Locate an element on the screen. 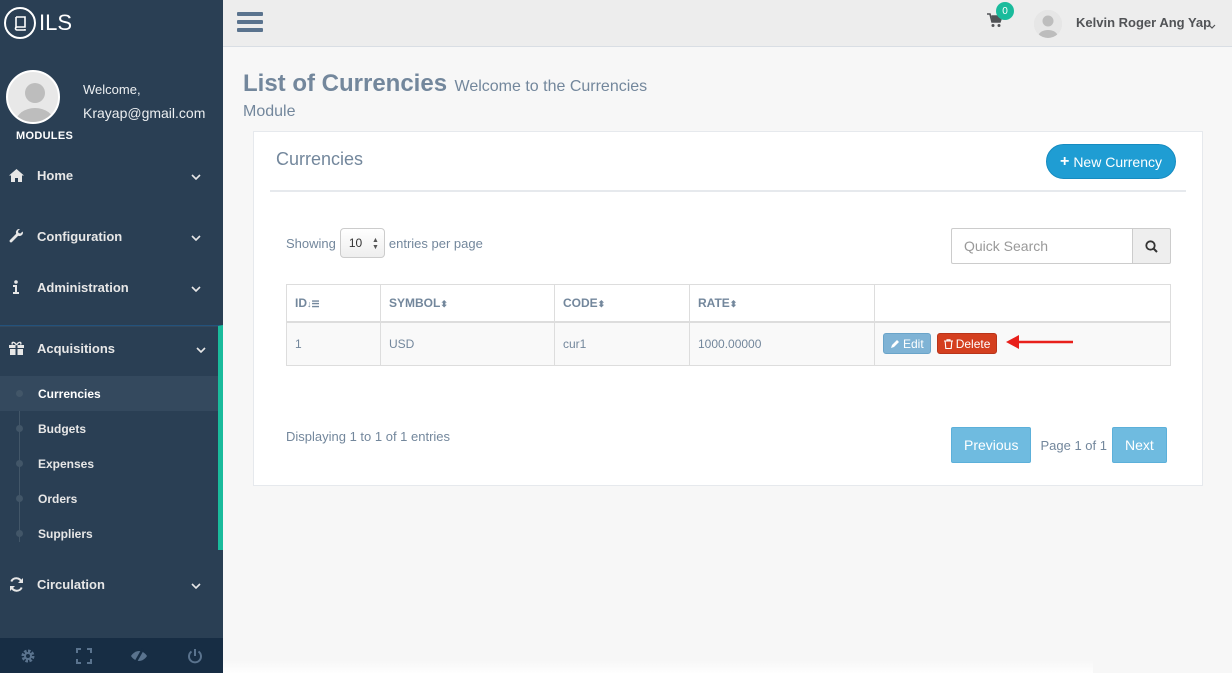  pencil-icon is located at coordinates (895, 343).